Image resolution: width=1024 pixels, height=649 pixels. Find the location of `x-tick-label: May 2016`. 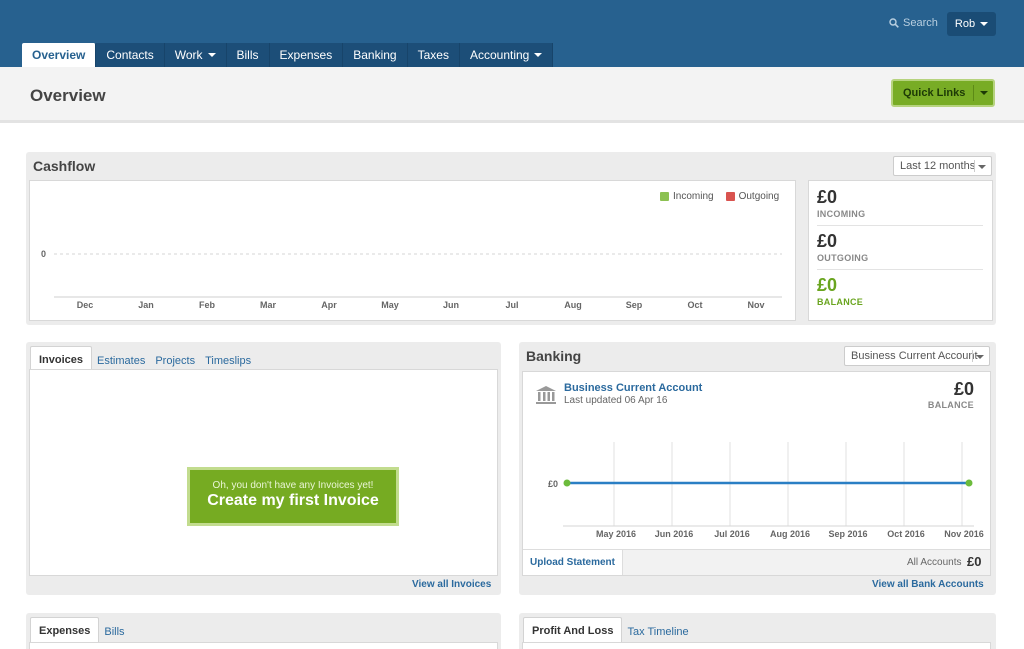

x-tick-label: May 2016 is located at coordinates (616, 534).